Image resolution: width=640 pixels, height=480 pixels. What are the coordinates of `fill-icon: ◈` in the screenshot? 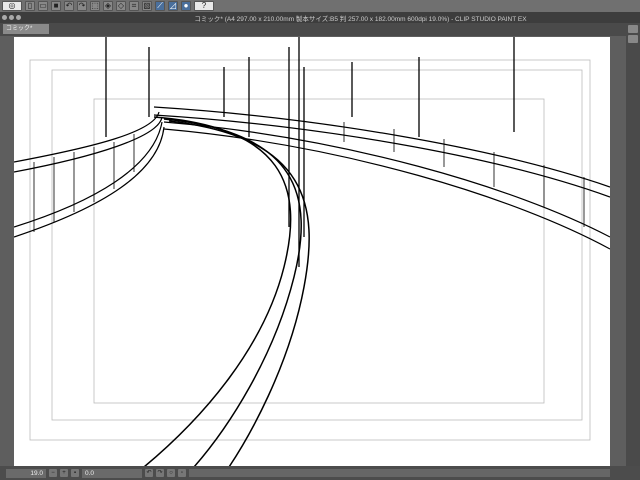 It's located at (108, 6).